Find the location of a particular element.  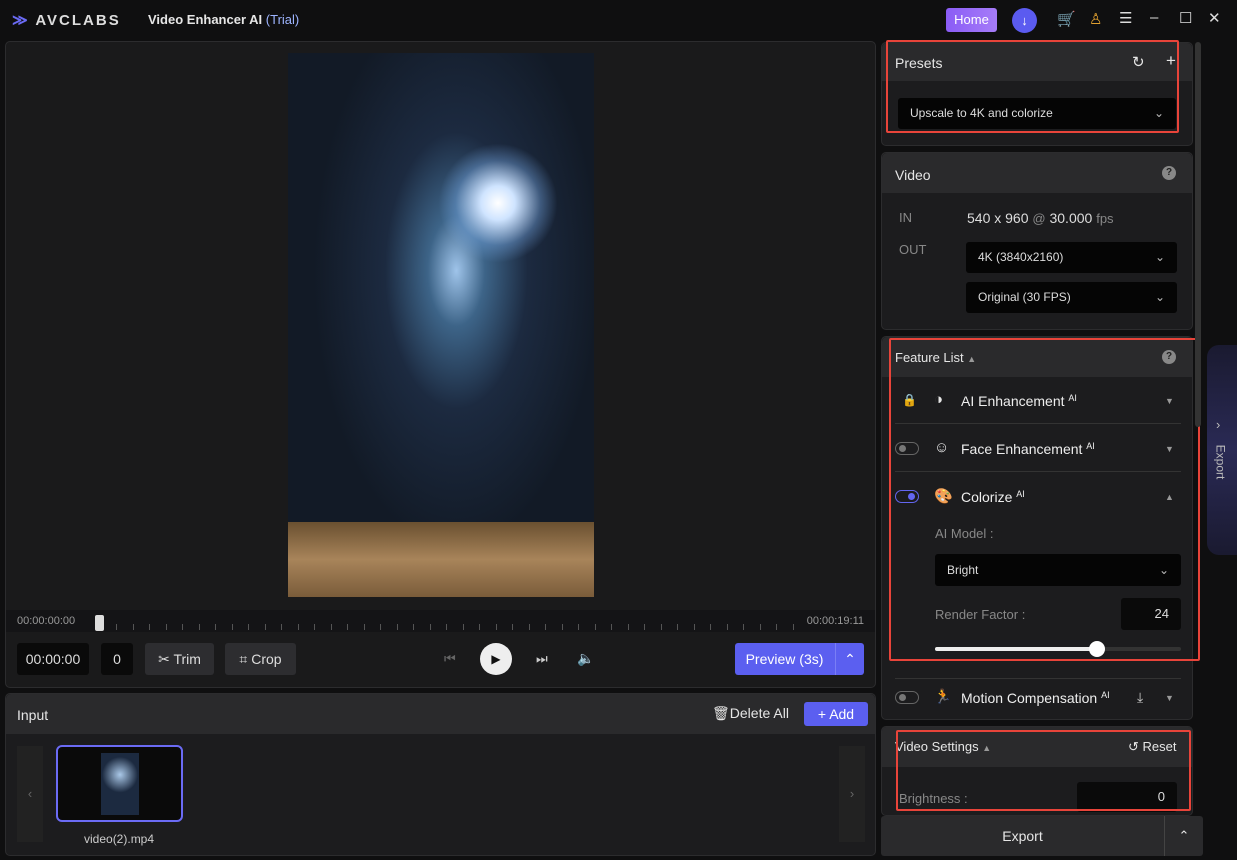

home-button: Home is located at coordinates (971, 20).